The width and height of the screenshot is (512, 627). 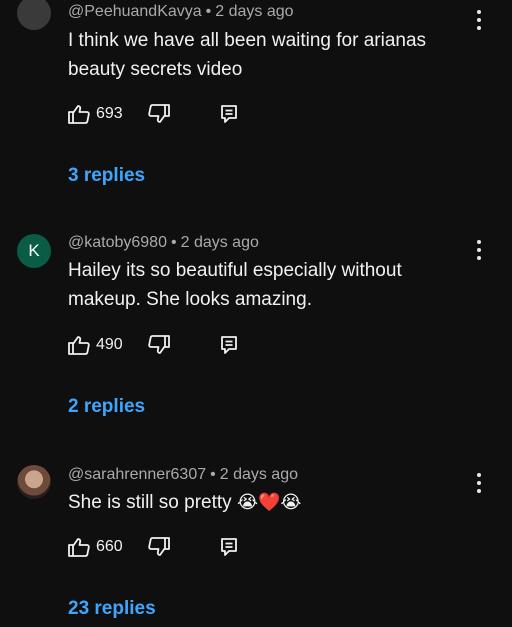 I want to click on comment-author: @katoby6980, so click(x=117, y=242).